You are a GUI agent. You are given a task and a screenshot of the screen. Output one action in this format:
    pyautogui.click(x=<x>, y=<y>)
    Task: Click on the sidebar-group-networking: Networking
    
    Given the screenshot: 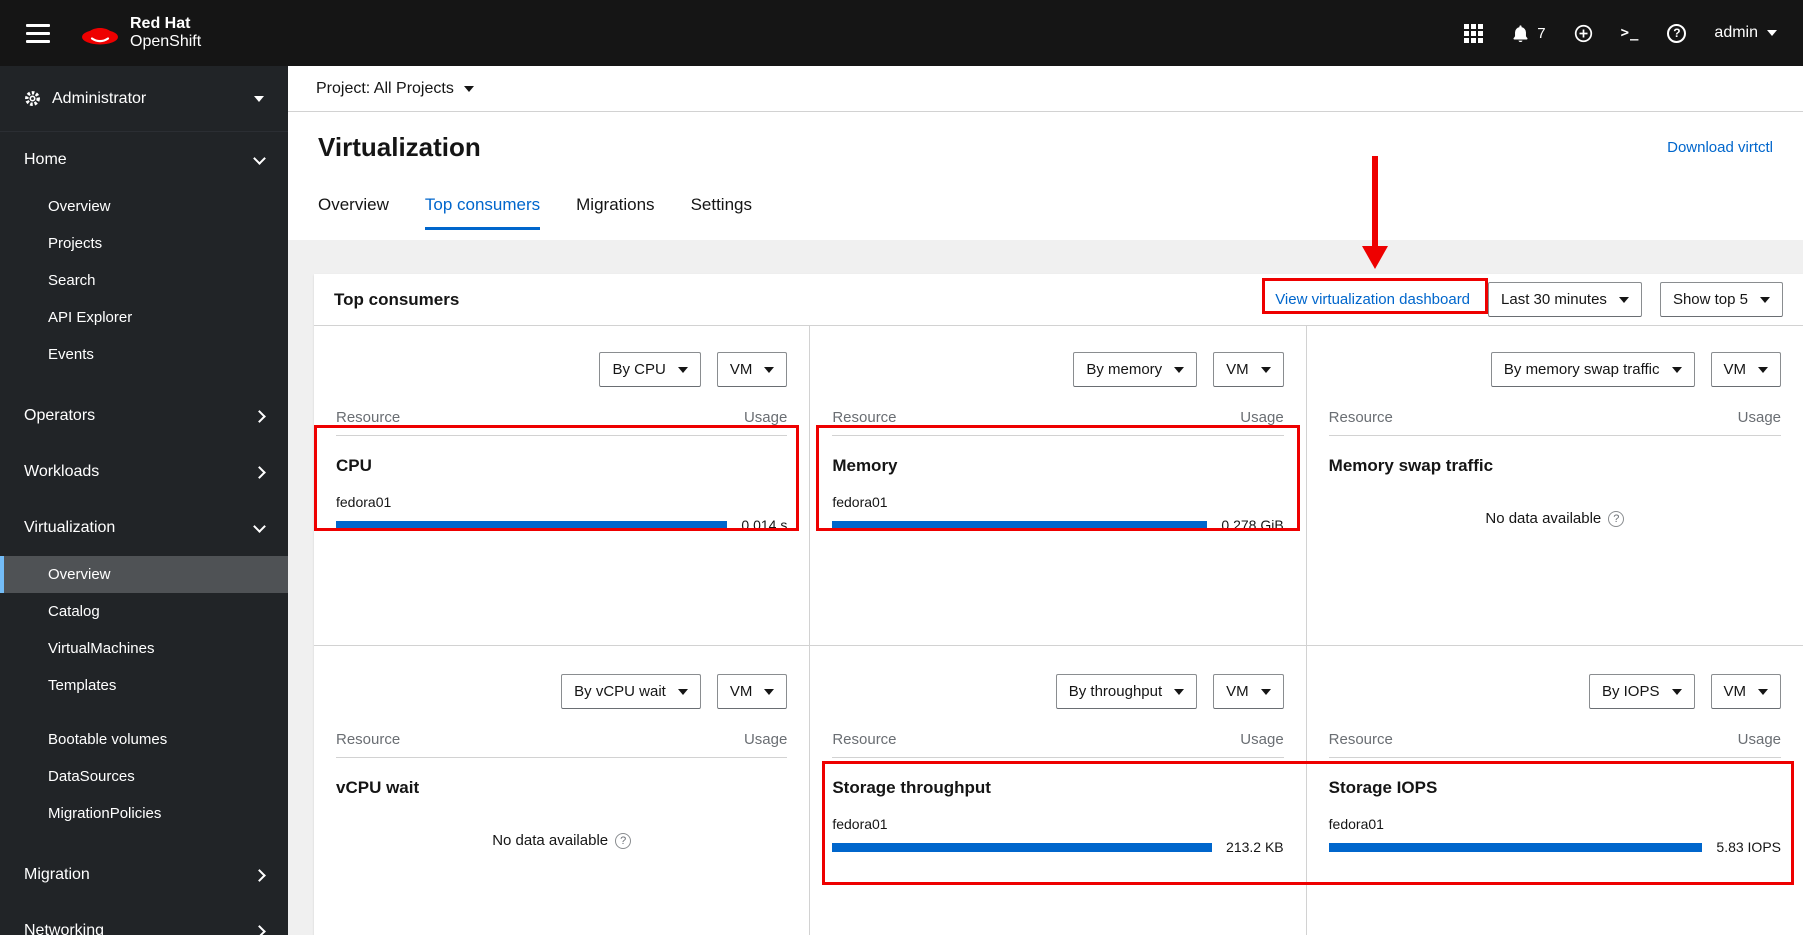 What is the action you would take?
    pyautogui.click(x=144, y=919)
    